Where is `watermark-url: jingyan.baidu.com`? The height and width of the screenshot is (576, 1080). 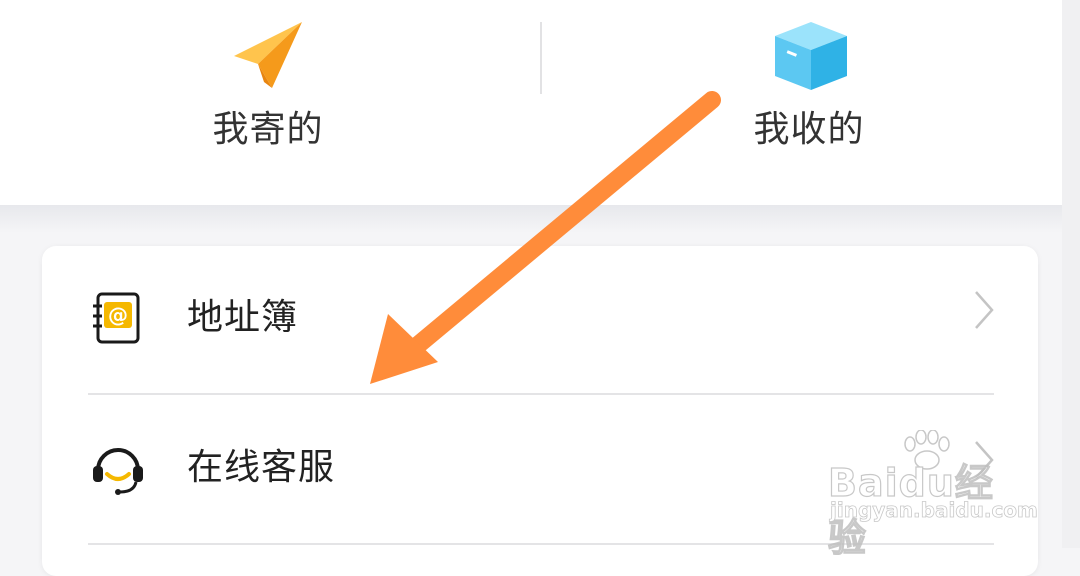 watermark-url: jingyan.baidu.com is located at coordinates (934, 510).